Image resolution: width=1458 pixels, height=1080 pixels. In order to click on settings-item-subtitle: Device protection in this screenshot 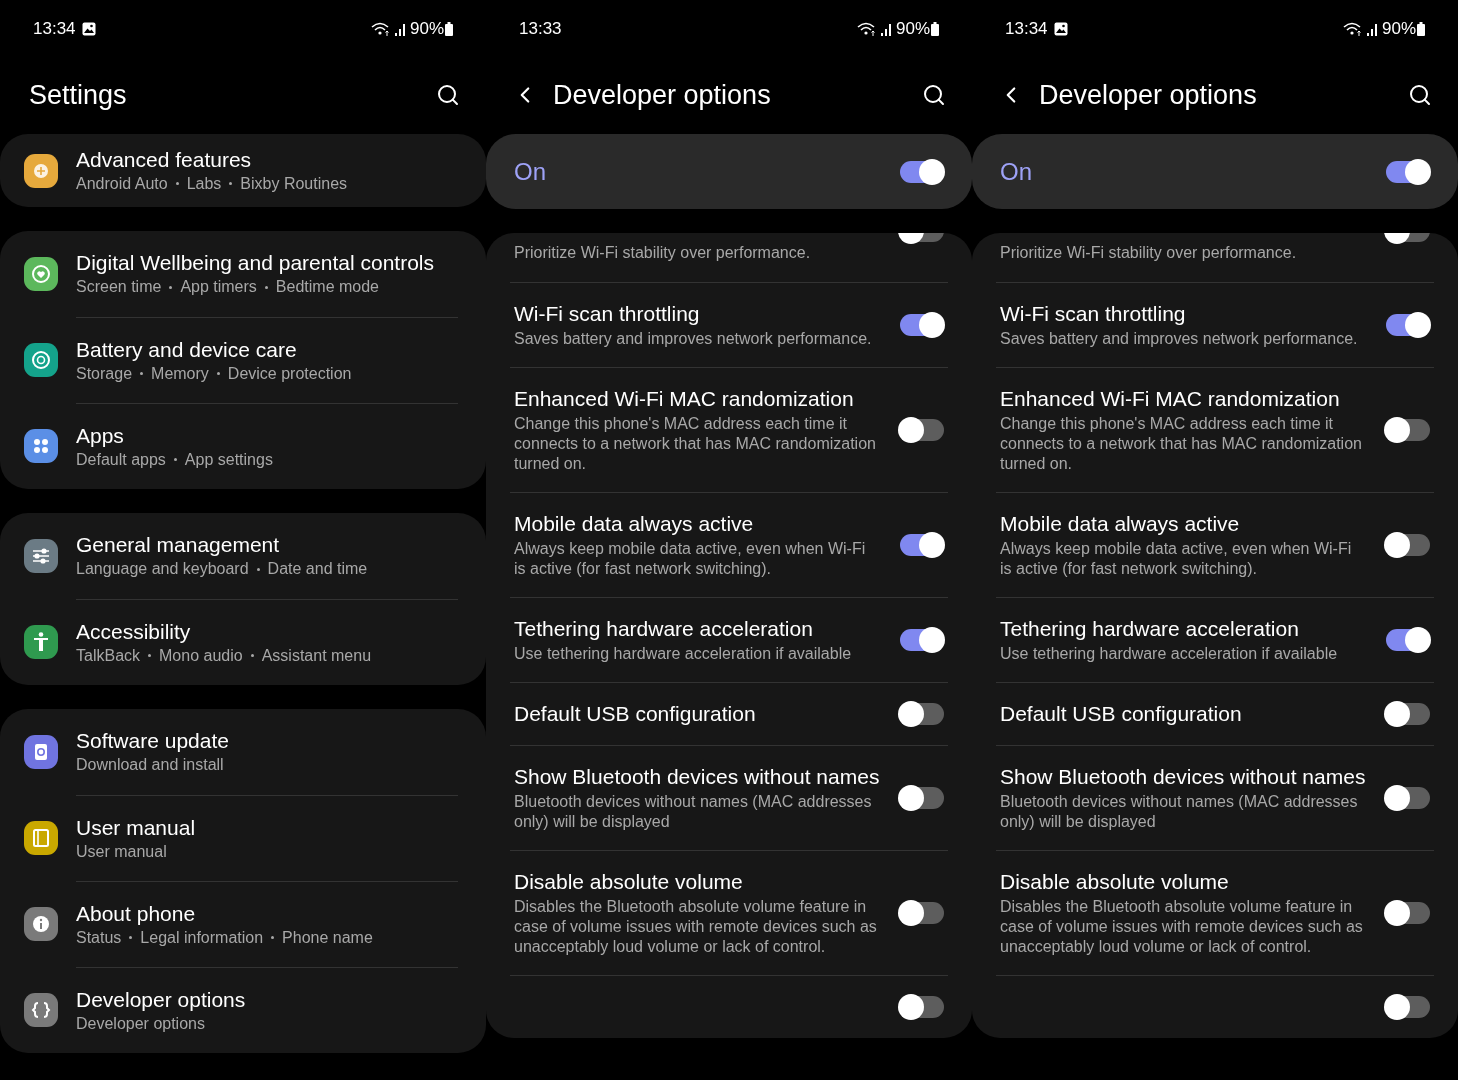, I will do `click(289, 373)`.